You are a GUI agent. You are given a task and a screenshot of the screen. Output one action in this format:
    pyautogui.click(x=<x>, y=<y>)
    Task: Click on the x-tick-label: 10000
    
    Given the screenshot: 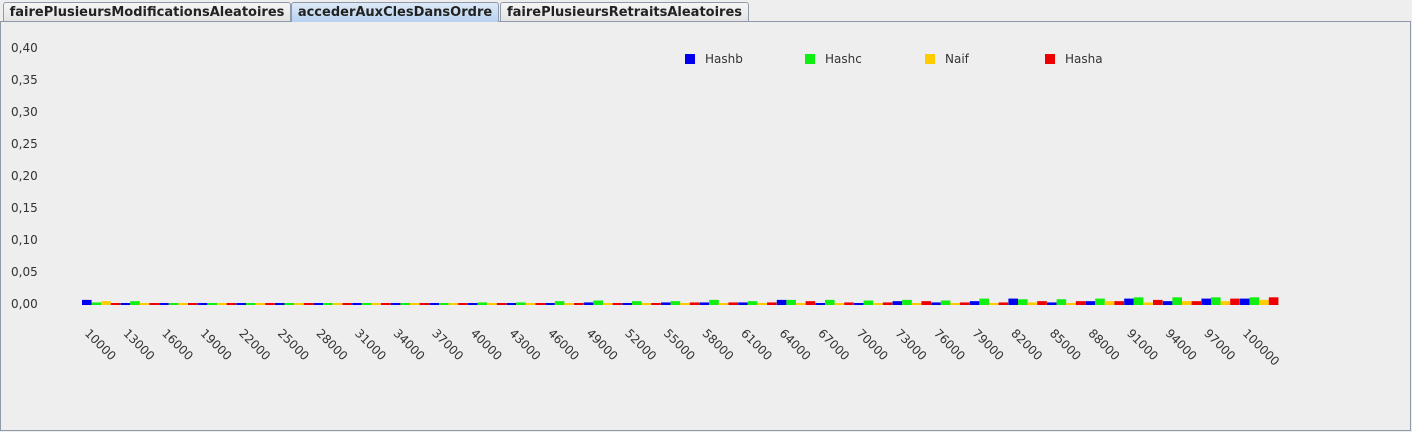 What is the action you would take?
    pyautogui.click(x=100, y=344)
    